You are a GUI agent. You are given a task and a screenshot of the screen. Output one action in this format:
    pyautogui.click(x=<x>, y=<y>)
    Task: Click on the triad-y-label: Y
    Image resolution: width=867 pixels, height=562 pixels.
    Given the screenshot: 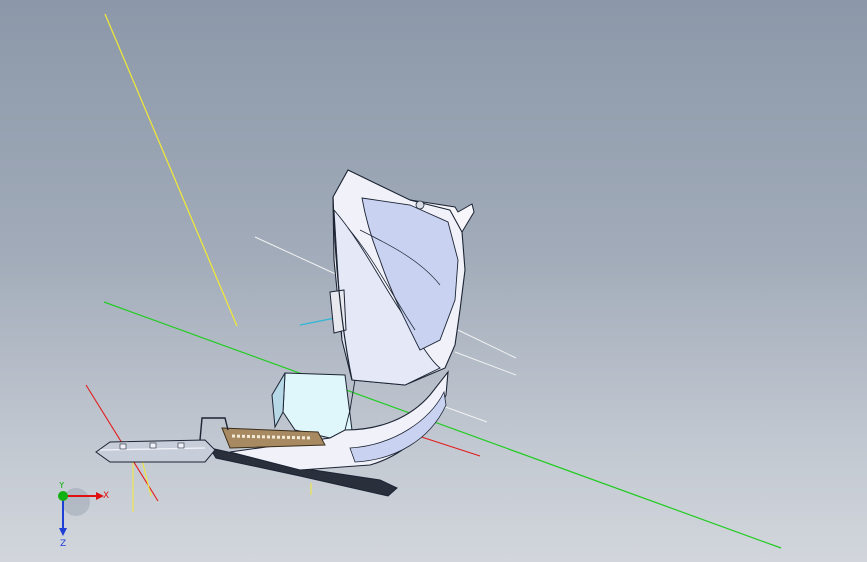 What is the action you would take?
    pyautogui.click(x=61, y=486)
    